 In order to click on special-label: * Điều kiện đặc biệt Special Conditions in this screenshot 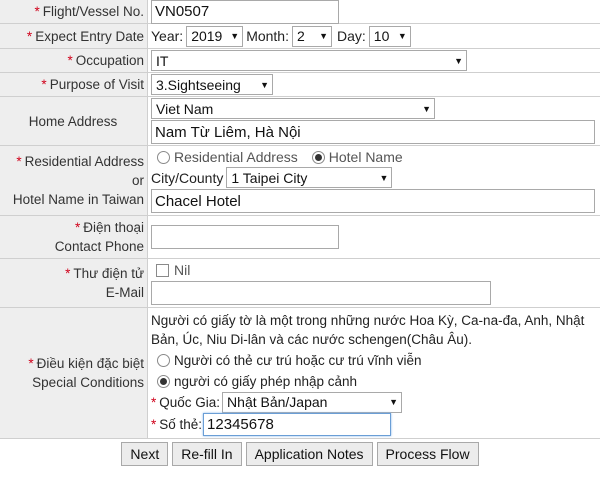, I will do `click(74, 373)`.